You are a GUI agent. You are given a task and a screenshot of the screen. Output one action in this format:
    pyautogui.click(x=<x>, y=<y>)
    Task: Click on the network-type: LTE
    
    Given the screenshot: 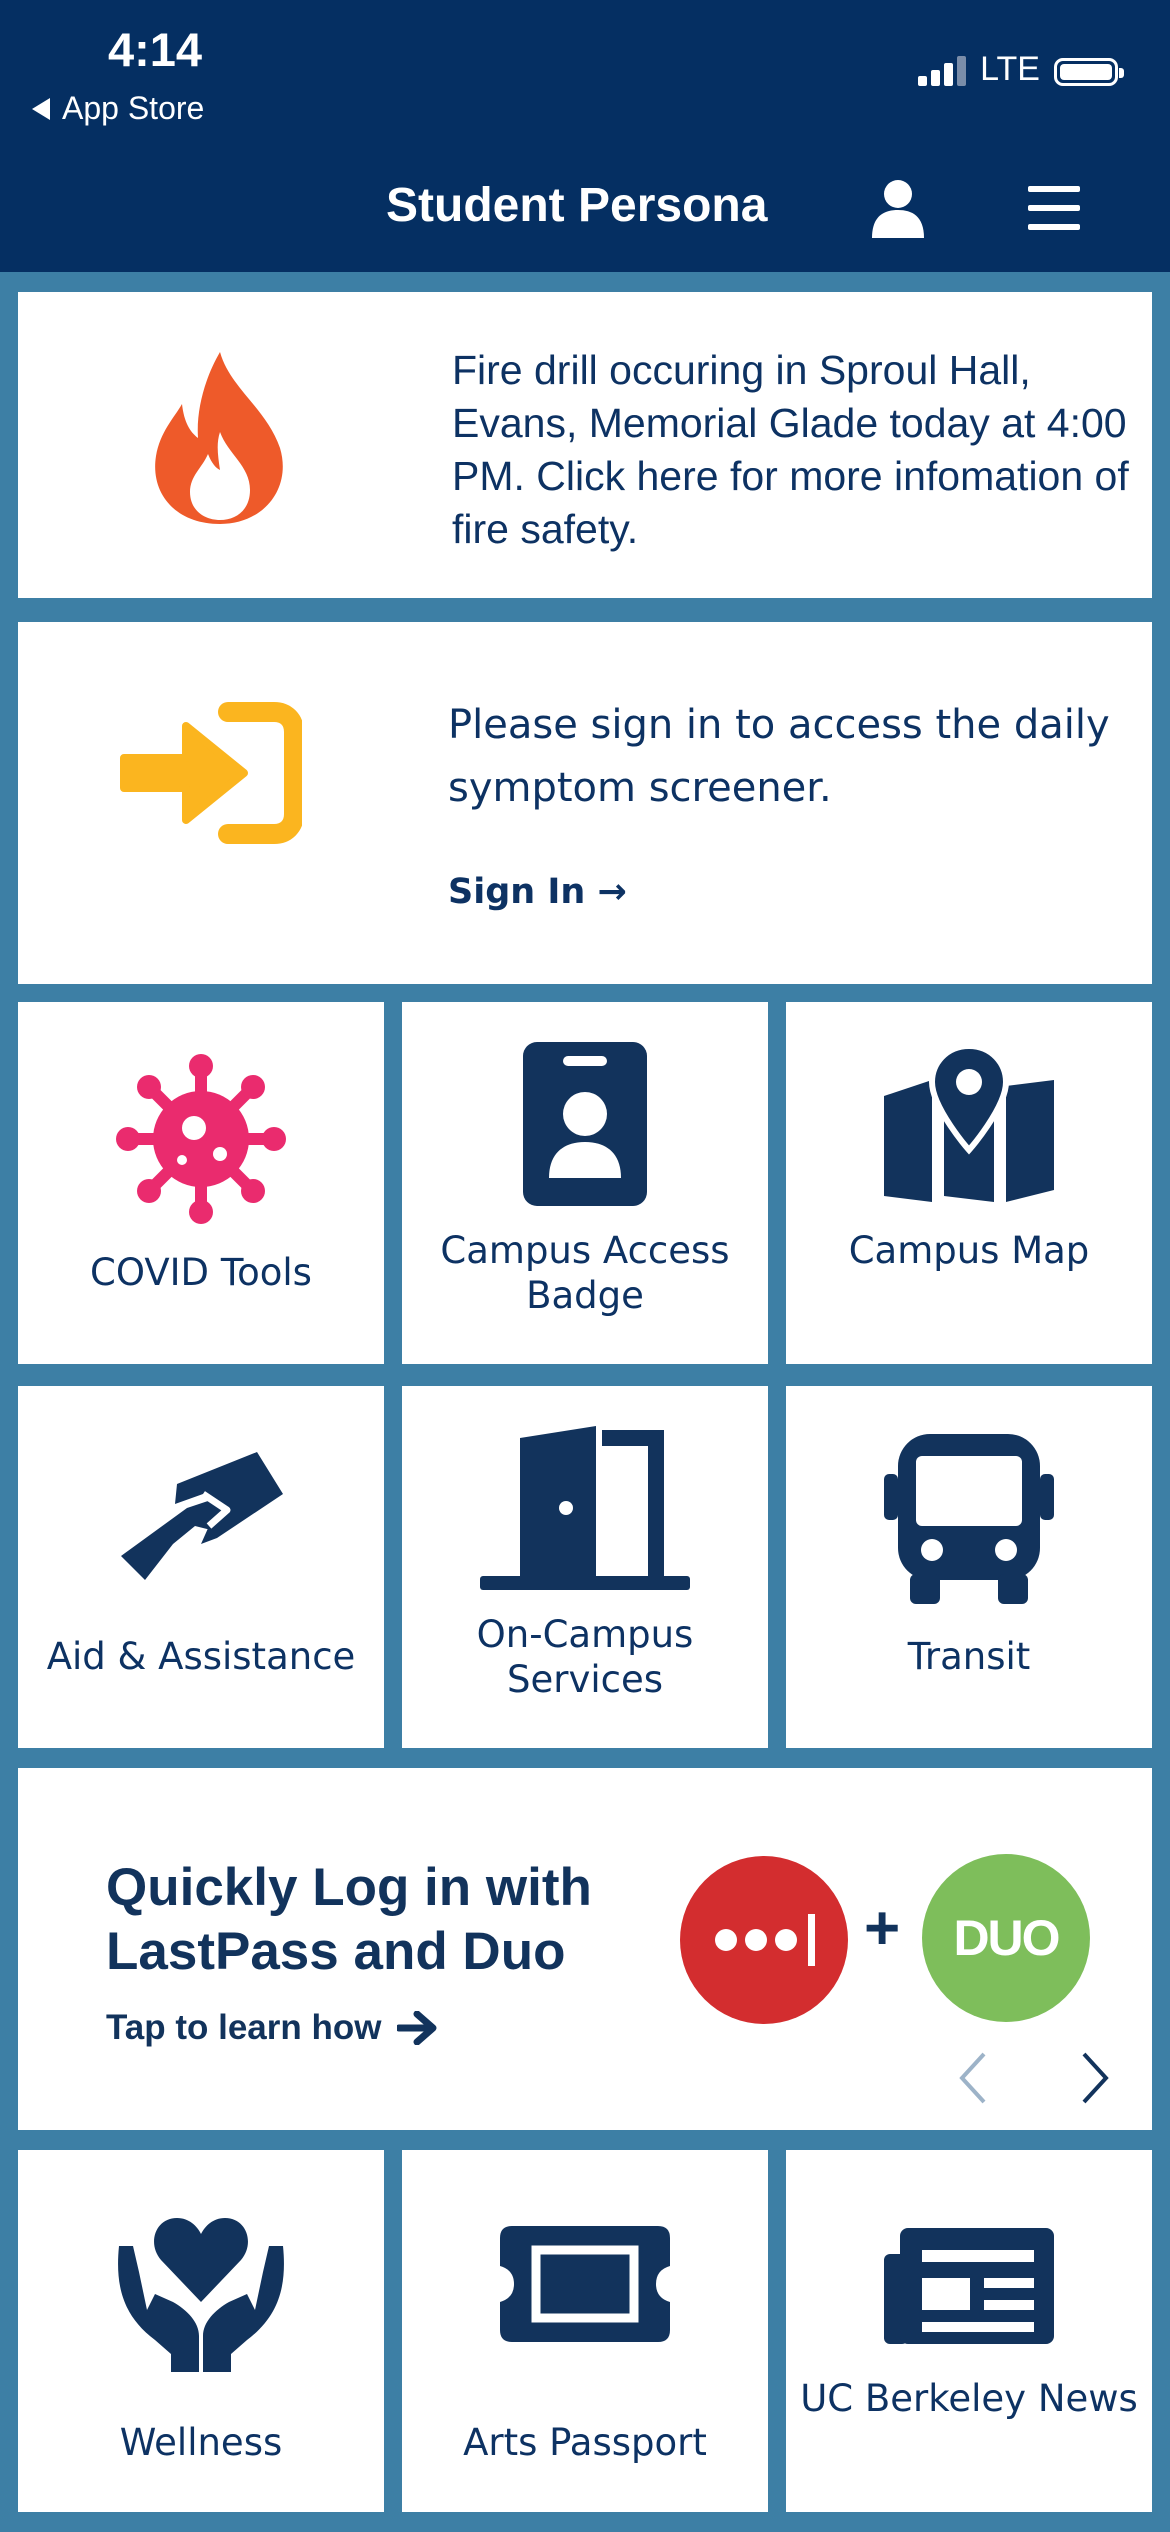 What is the action you would take?
    pyautogui.click(x=1010, y=69)
    